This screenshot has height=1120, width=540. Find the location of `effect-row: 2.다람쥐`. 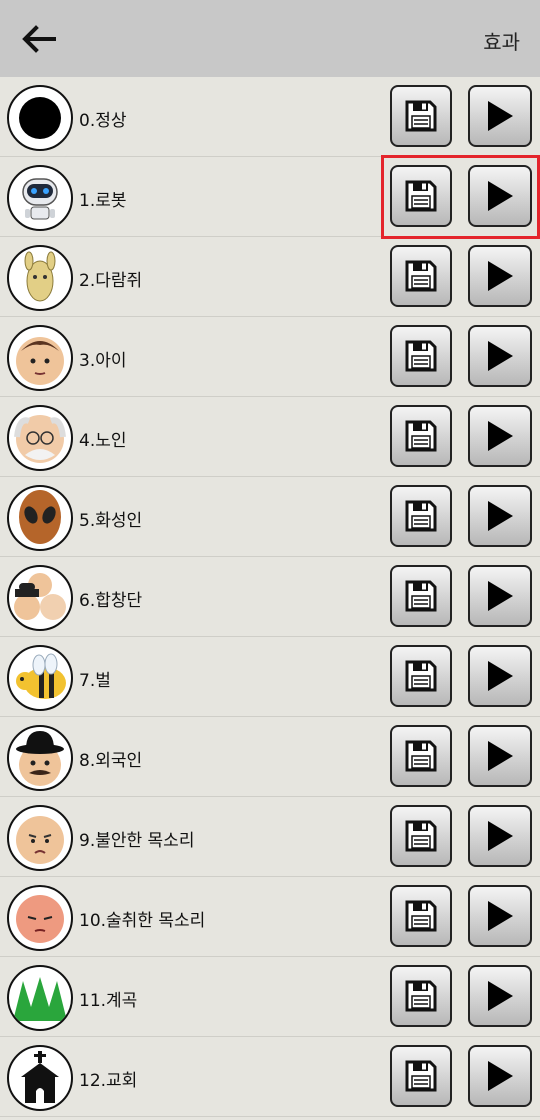

effect-row: 2.다람쥐 is located at coordinates (270, 277).